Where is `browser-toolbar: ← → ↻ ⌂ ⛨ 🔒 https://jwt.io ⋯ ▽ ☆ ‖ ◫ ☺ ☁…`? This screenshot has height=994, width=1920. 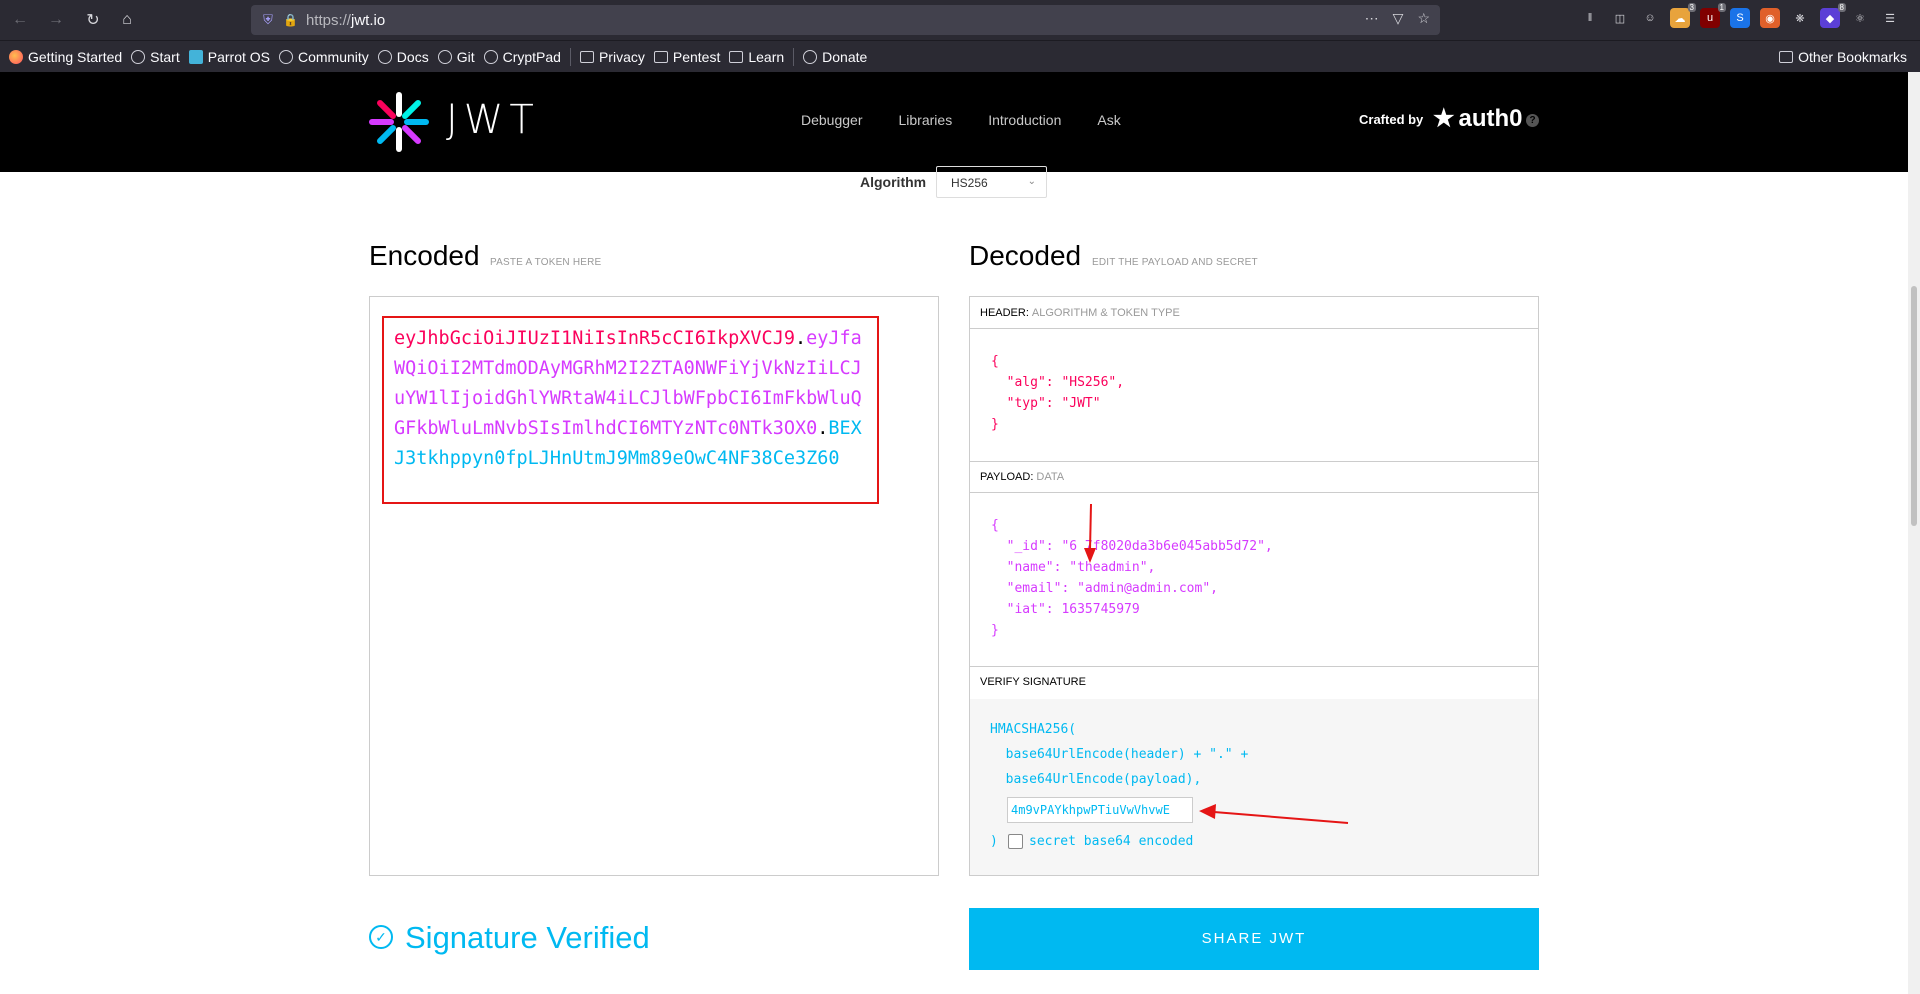 browser-toolbar: ← → ↻ ⌂ ⛨ 🔒 https://jwt.io ⋯ ▽ ☆ ‖ ◫ ☺ ☁… is located at coordinates (960, 20).